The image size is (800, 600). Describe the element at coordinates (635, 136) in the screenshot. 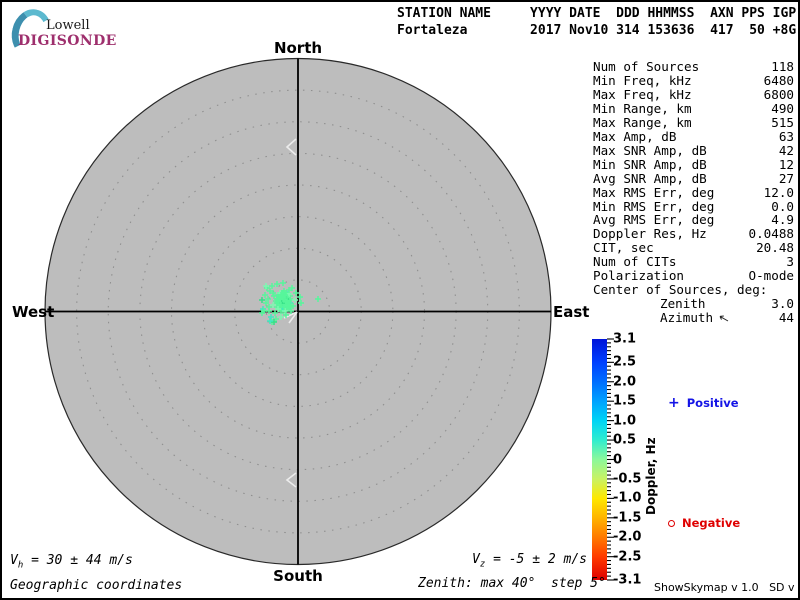

I see `stat-label: Max Amp, dB` at that location.